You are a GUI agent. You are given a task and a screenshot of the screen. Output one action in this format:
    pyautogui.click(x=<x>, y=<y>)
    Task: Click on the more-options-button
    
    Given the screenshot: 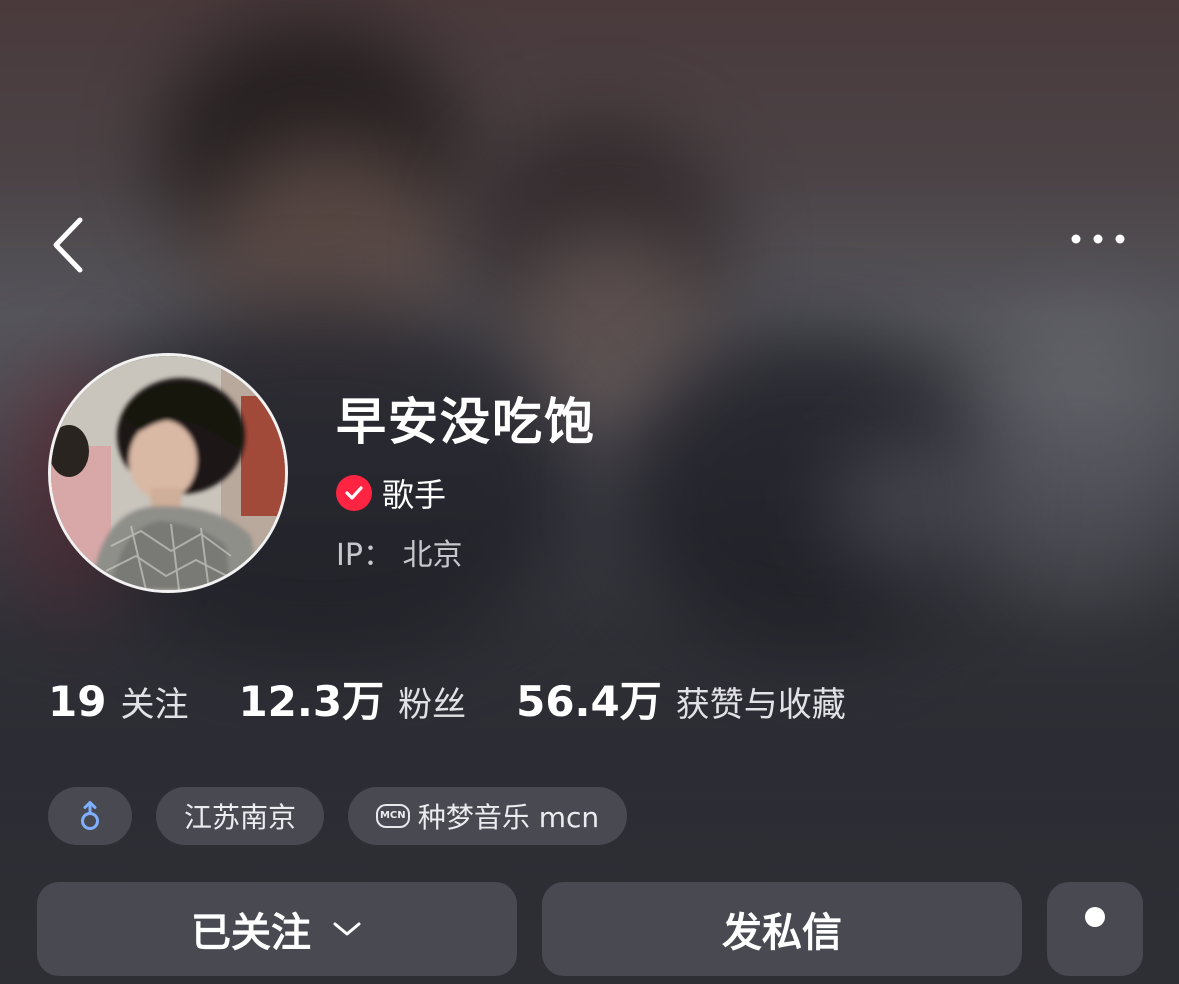 What is the action you would take?
    pyautogui.click(x=1098, y=239)
    